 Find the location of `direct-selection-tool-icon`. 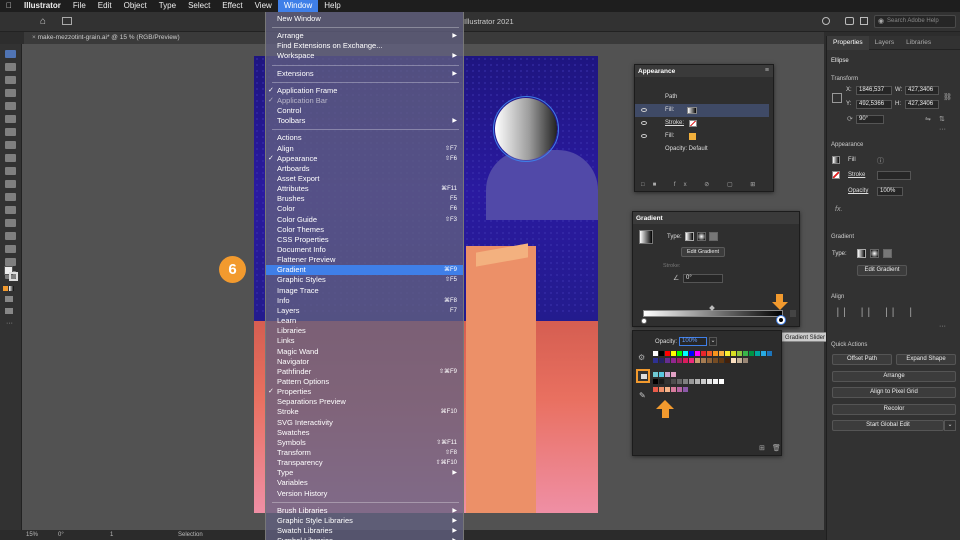

direct-selection-tool-icon is located at coordinates (10, 67).